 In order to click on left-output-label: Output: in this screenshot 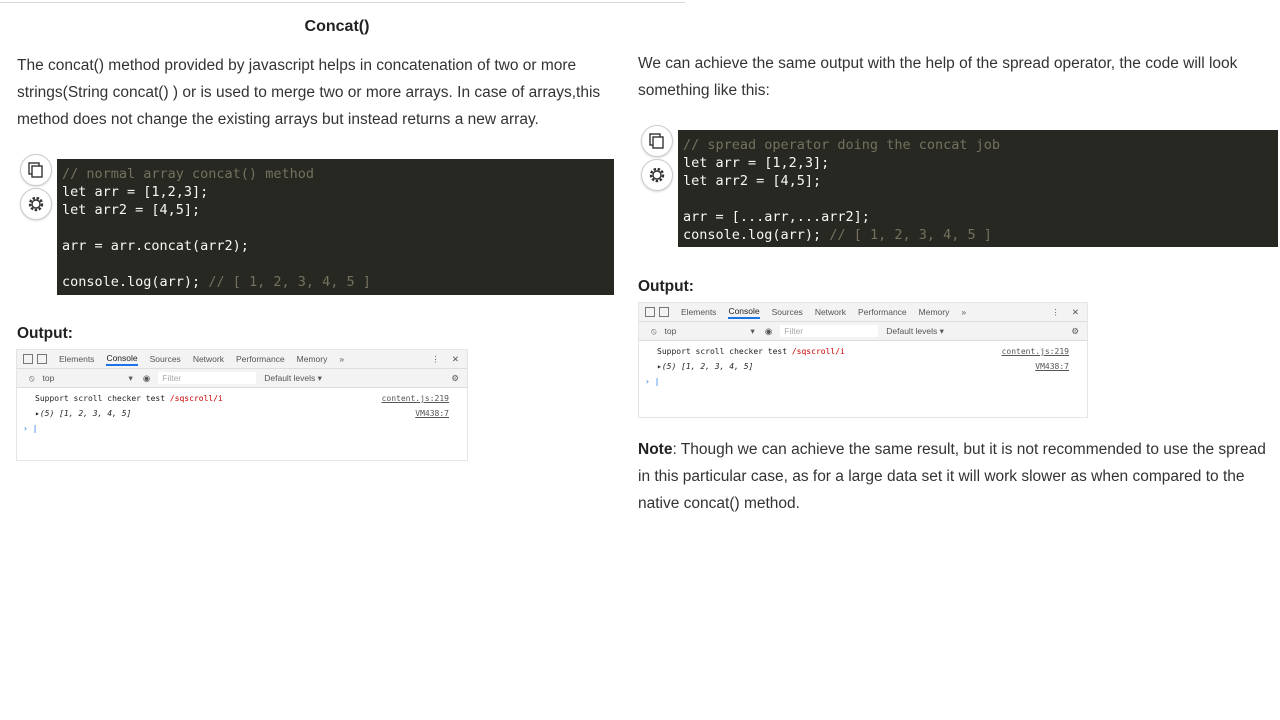, I will do `click(45, 333)`.